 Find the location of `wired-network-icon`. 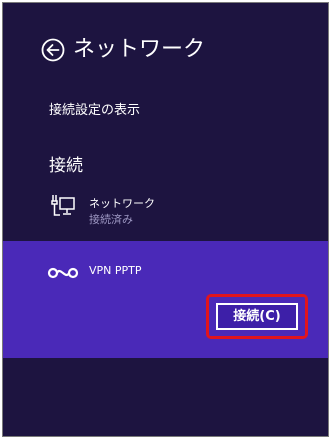

wired-network-icon is located at coordinates (63, 206).